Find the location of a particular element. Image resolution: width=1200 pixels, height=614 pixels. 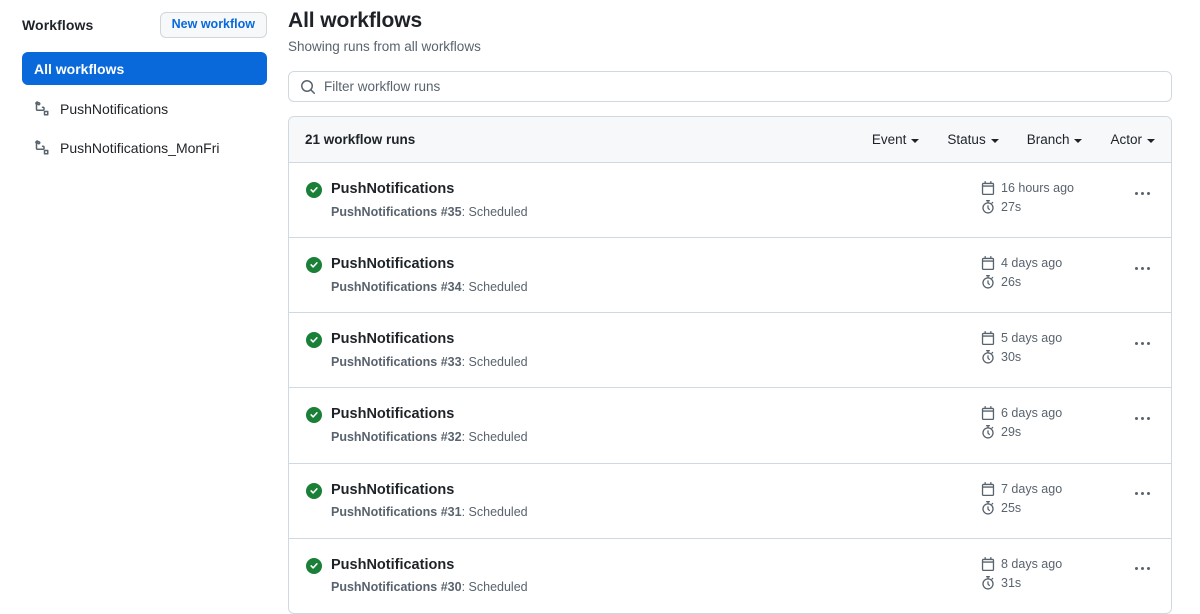

sidebar-title: Workflows is located at coordinates (58, 25).